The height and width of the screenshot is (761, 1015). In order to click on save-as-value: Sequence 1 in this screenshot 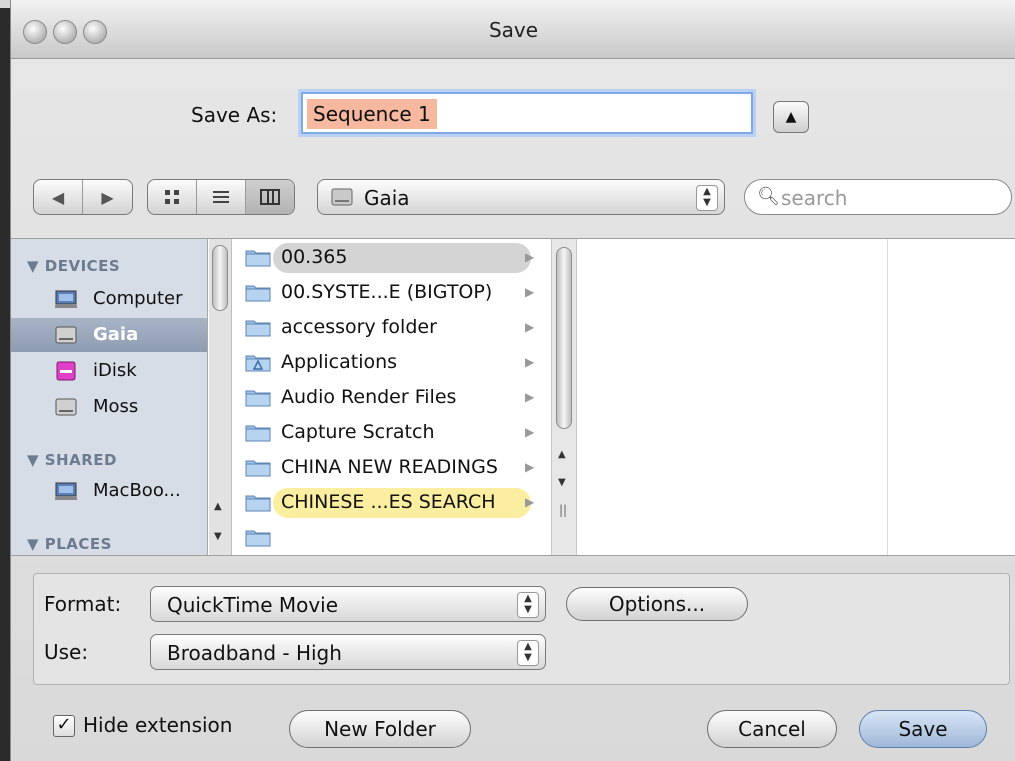, I will do `click(372, 114)`.